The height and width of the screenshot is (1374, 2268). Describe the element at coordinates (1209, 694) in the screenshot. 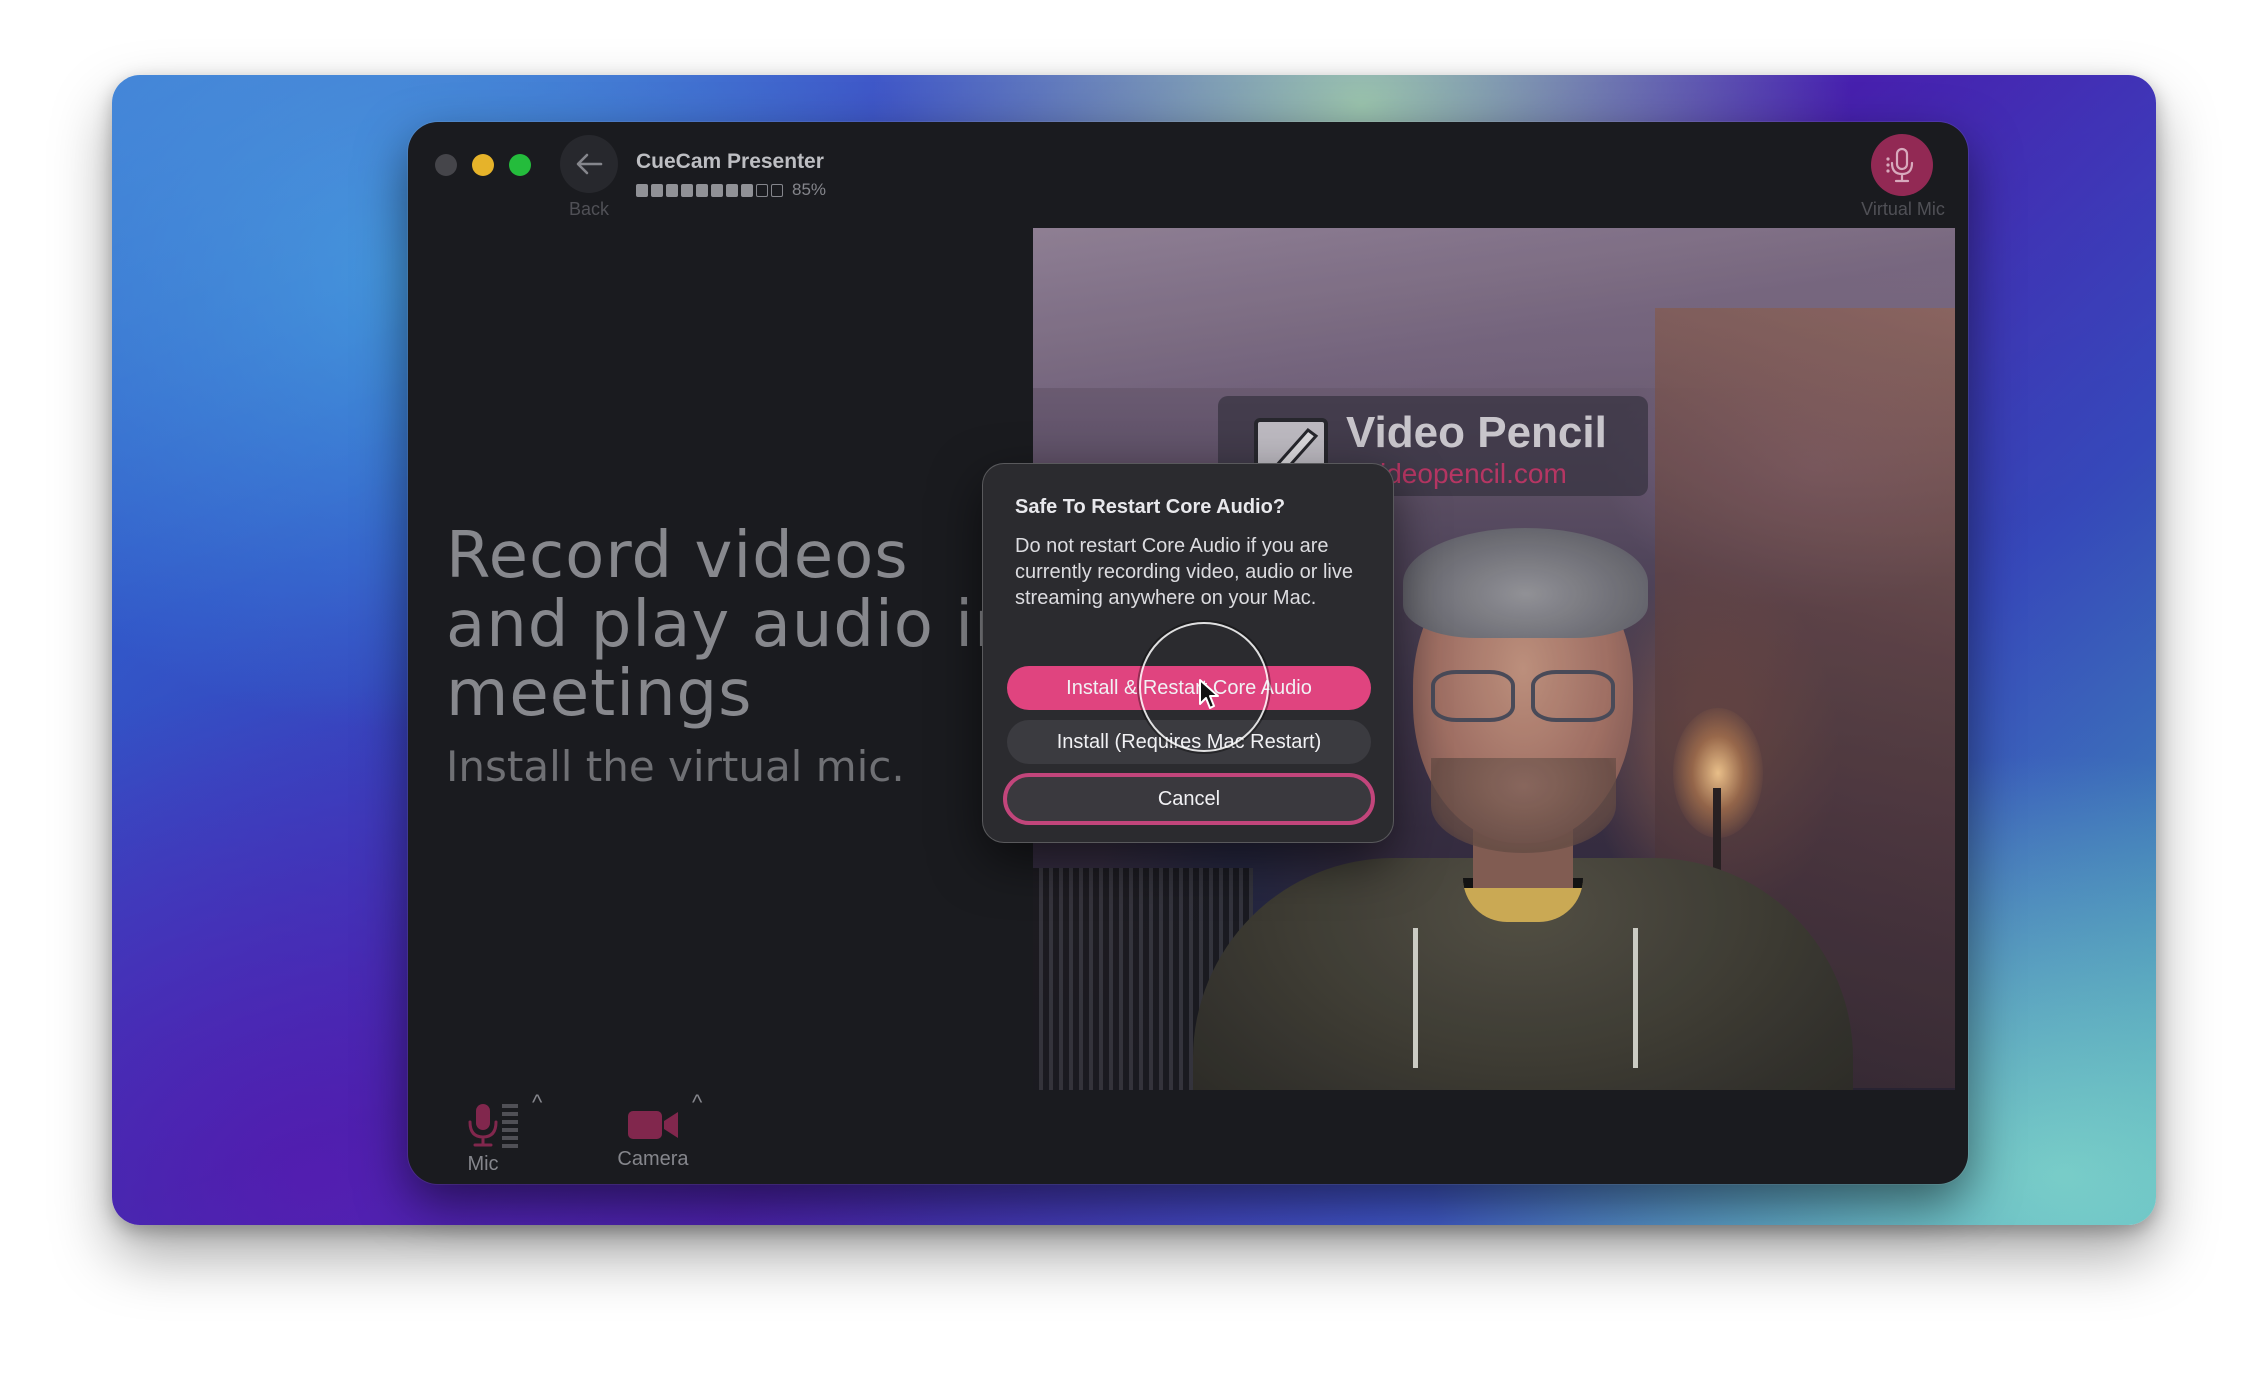

I see `mouse-pointer-icon` at that location.